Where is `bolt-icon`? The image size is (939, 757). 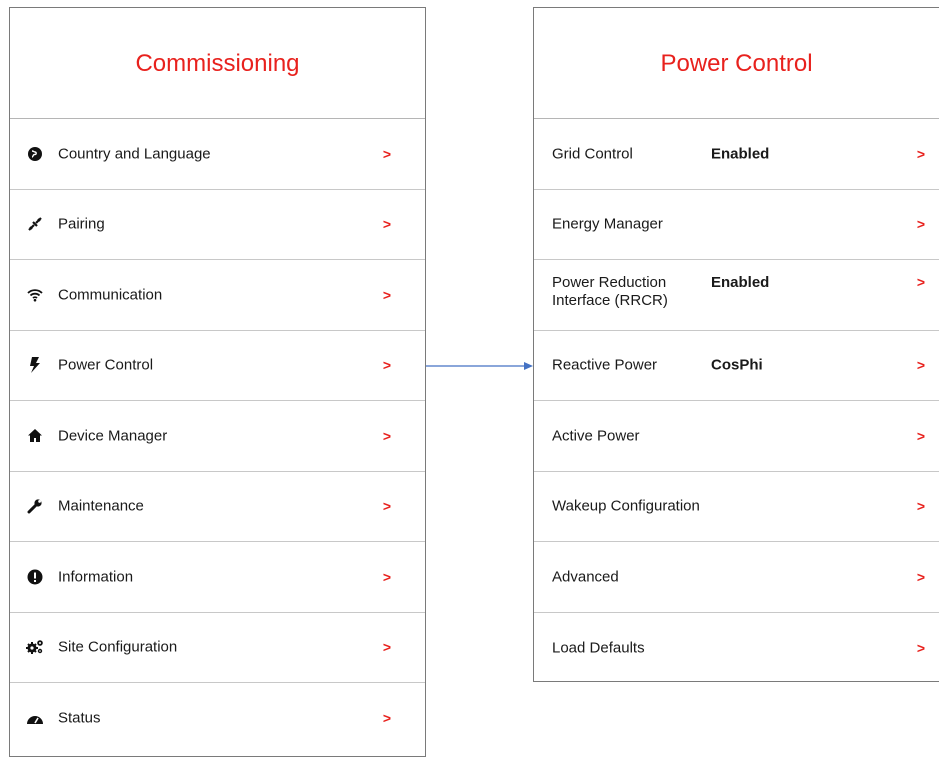
bolt-icon is located at coordinates (35, 365).